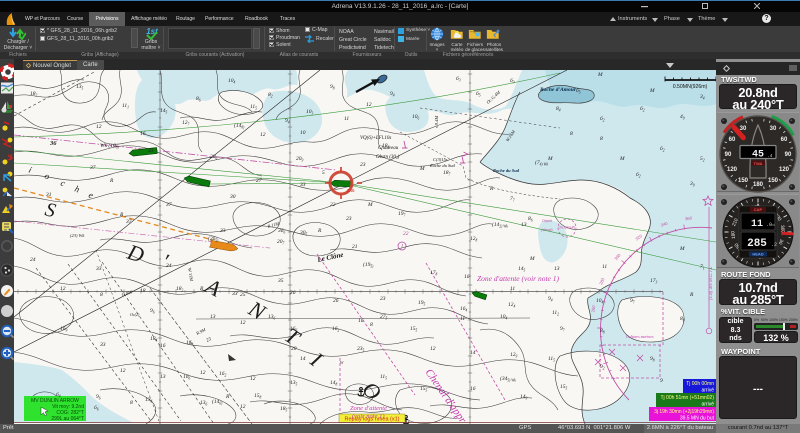 This screenshot has height=433, width=800. I want to click on svg-text: s 9.4M, so click(436, 121).